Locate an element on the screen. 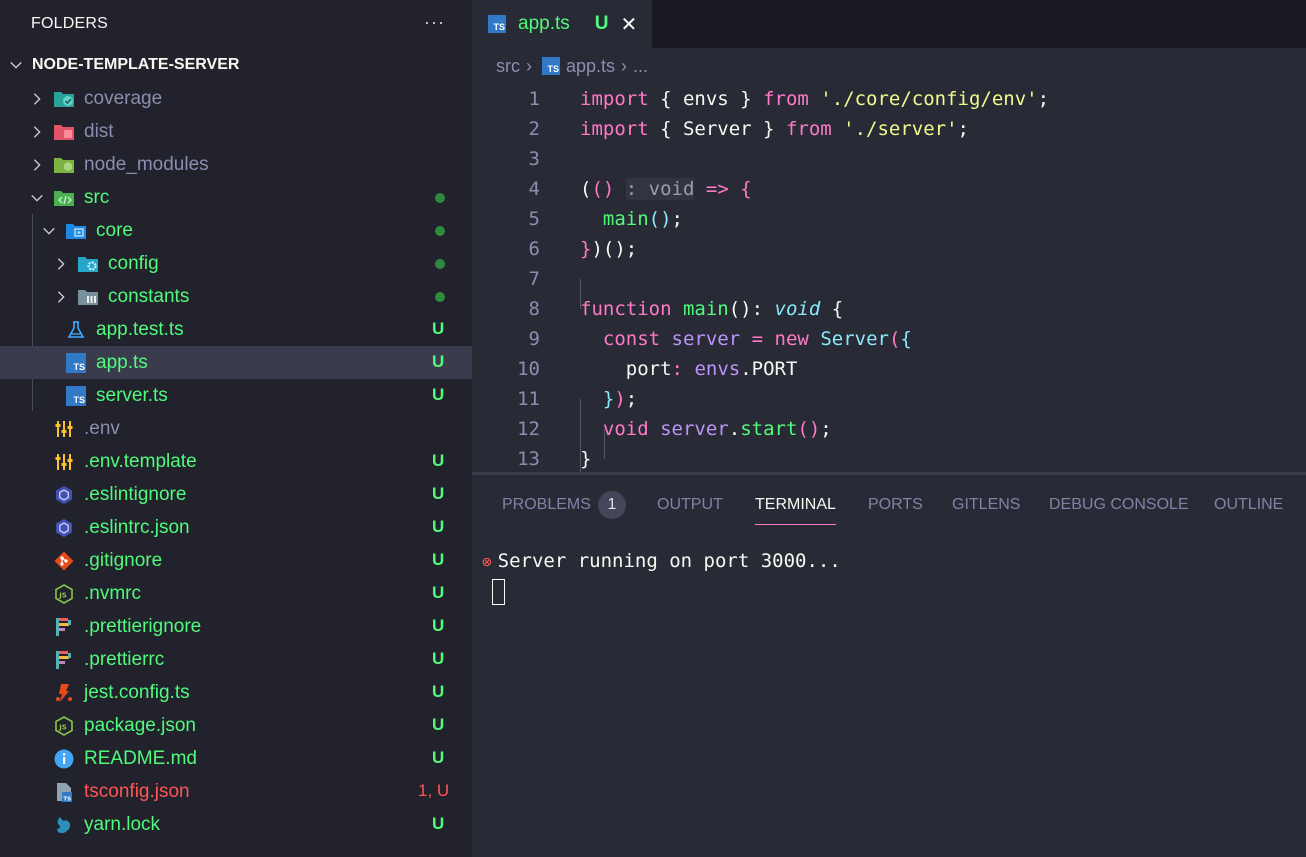 This screenshot has width=1306, height=857. code-line: 5 main(); is located at coordinates (889, 219).